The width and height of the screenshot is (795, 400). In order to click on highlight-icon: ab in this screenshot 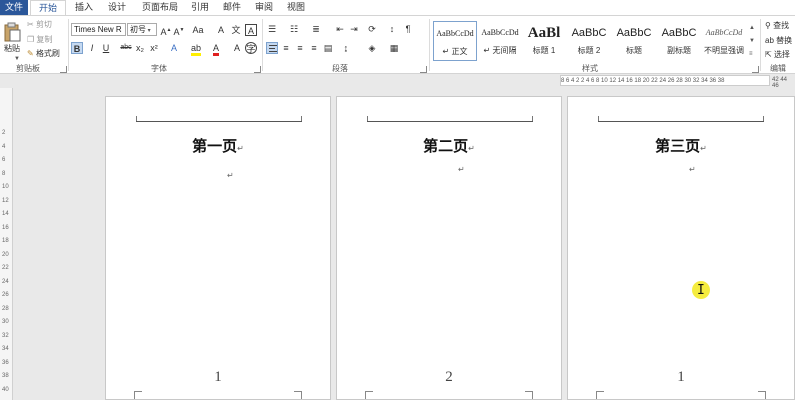, I will do `click(196, 49)`.